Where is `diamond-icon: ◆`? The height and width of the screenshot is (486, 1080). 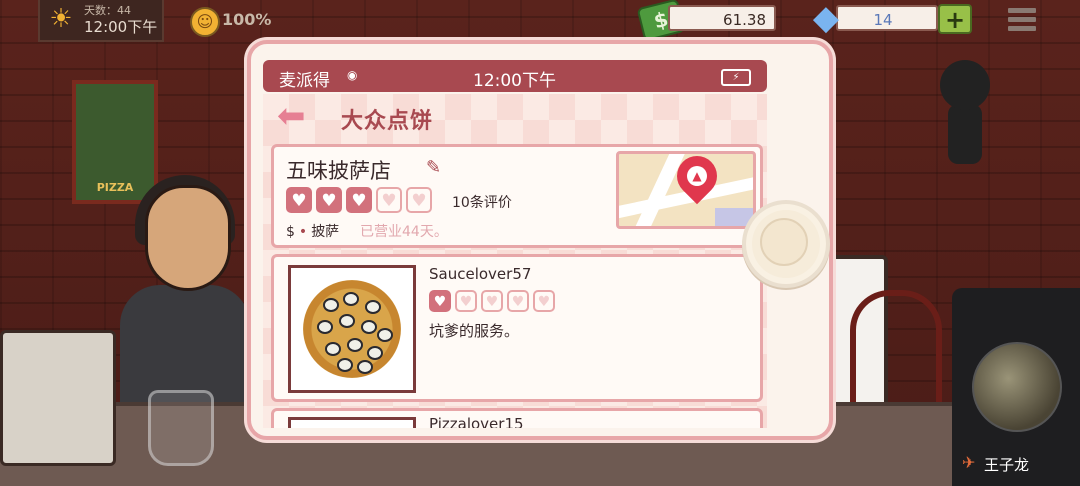 diamond-icon: ◆ is located at coordinates (826, 19).